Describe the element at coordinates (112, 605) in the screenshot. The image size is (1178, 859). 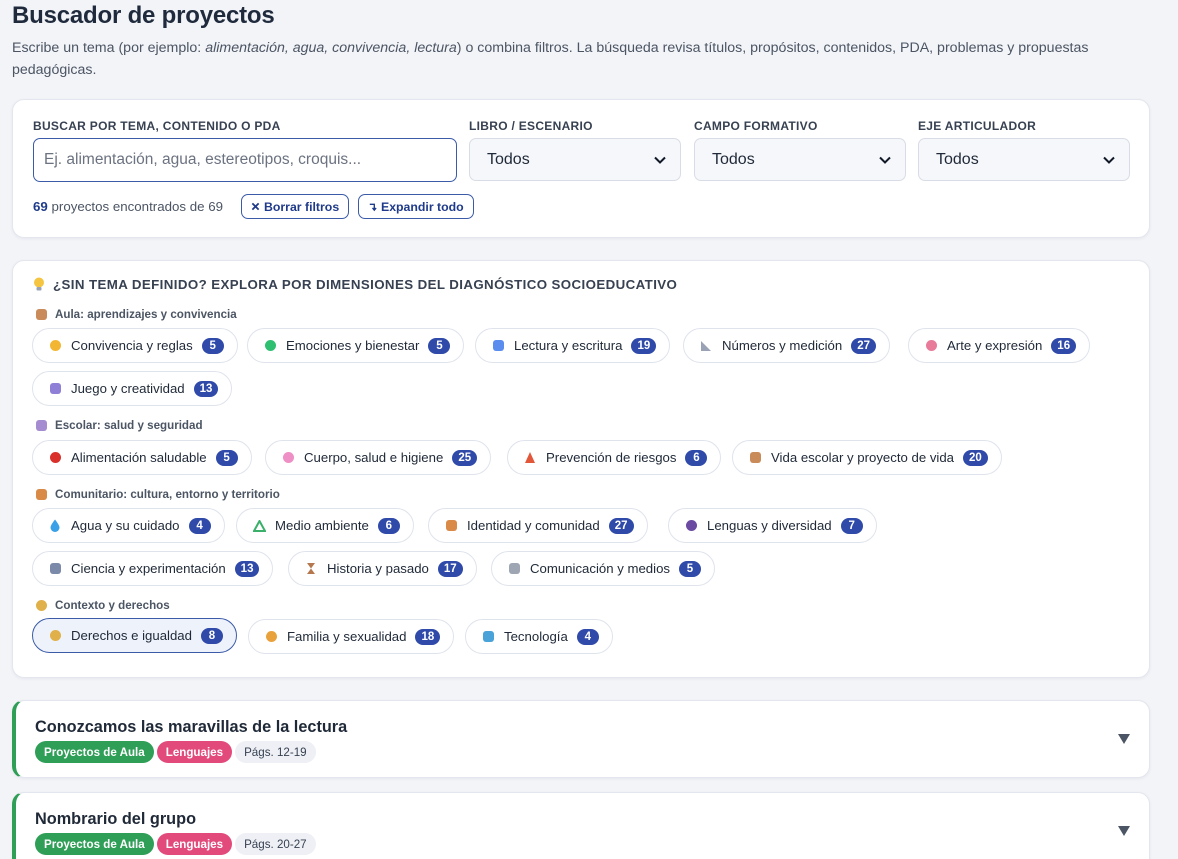
I see `group-label-text: Contexto y derechos` at that location.